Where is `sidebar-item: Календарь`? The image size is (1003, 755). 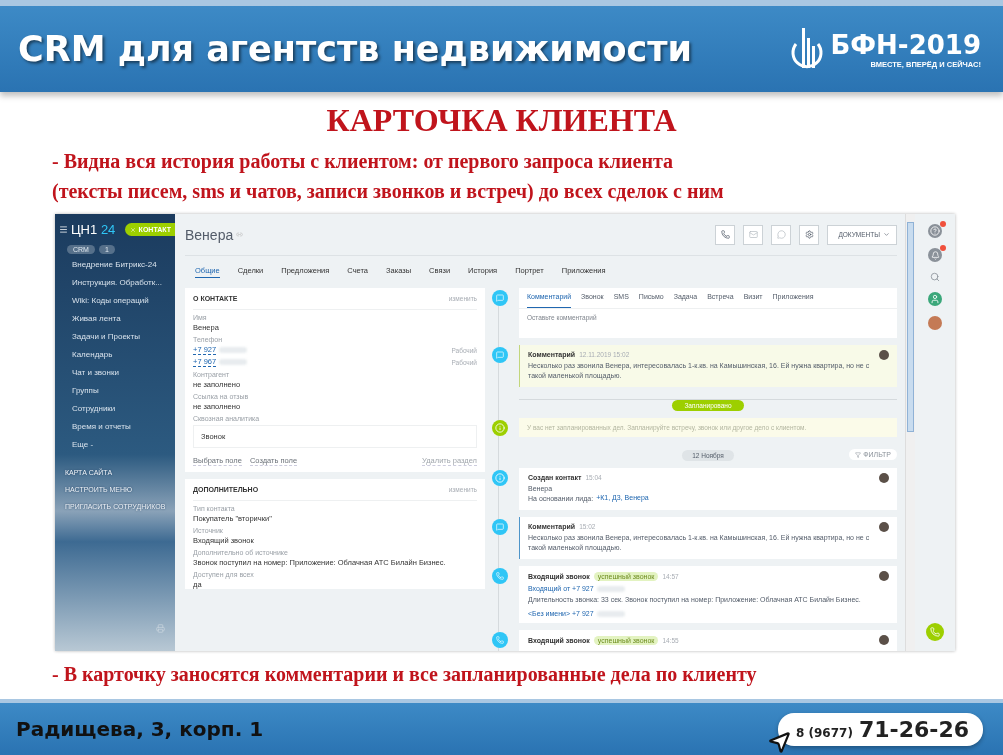
sidebar-item: Календарь is located at coordinates (115, 355).